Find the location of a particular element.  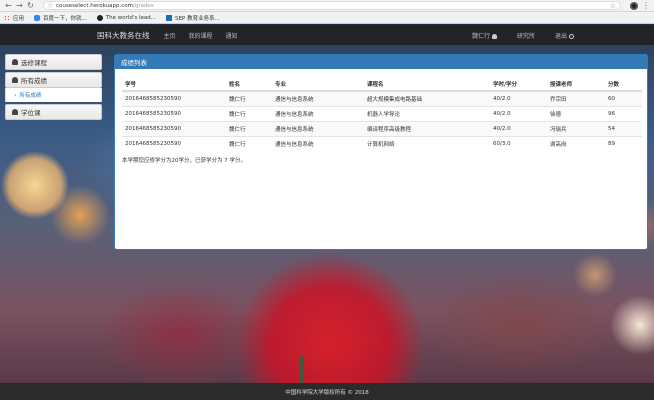

menu-icon: ⋮ is located at coordinates (646, 5).